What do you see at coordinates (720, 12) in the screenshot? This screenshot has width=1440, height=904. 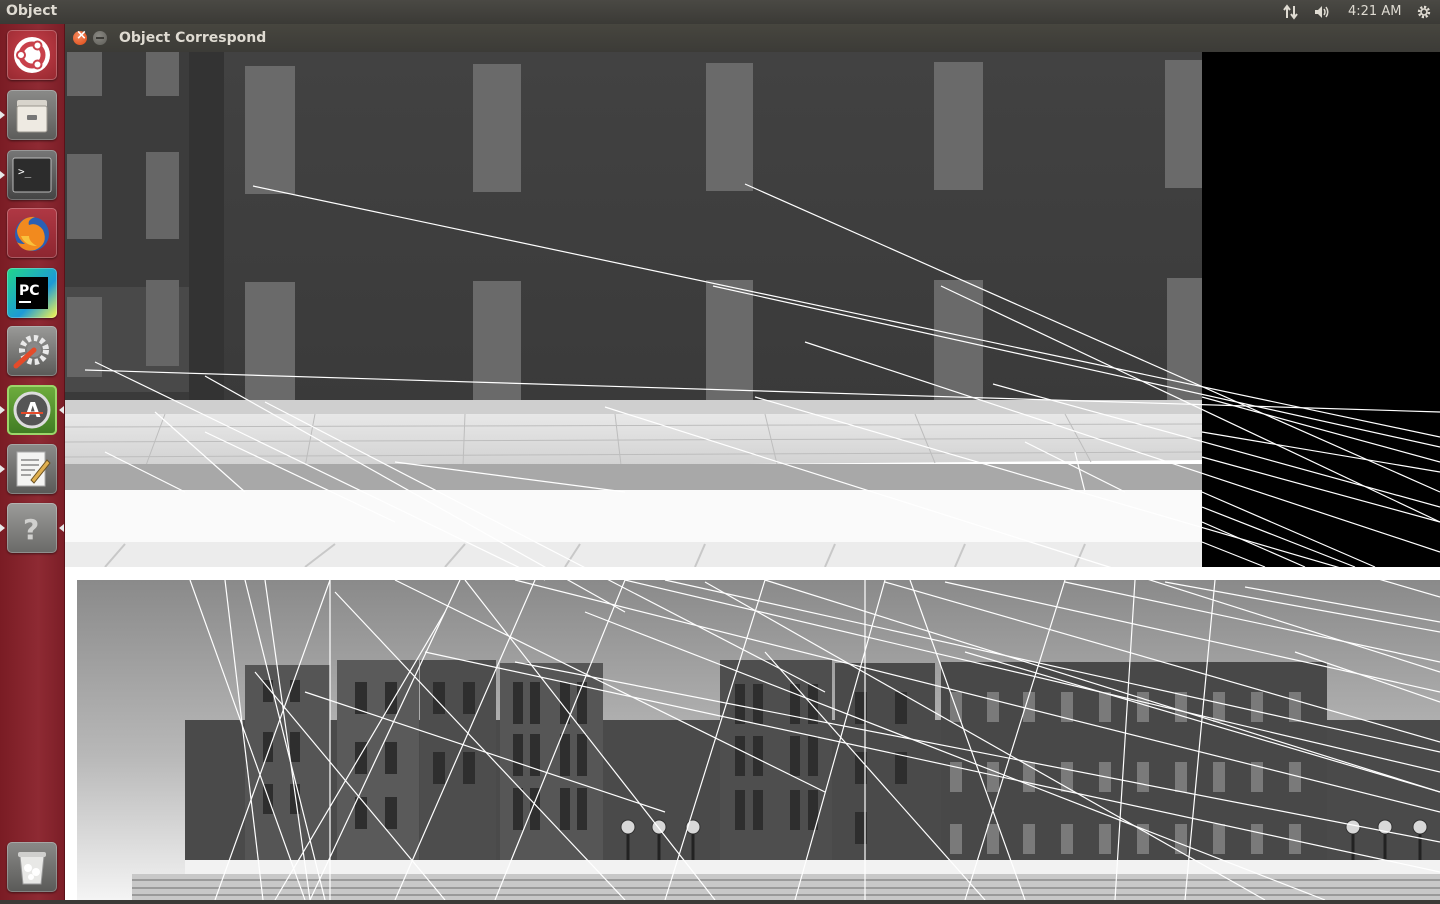 I see `top-panel: Object 4:21 AM` at bounding box center [720, 12].